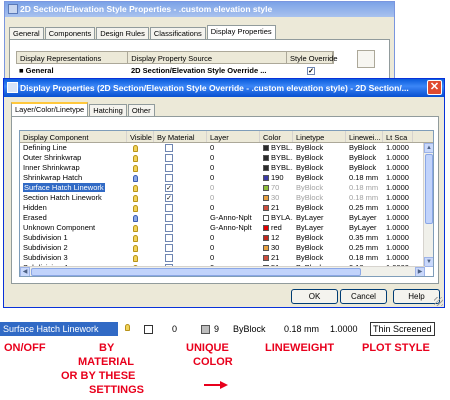  I want to click on tab-display-properties: Display Properties, so click(241, 32).